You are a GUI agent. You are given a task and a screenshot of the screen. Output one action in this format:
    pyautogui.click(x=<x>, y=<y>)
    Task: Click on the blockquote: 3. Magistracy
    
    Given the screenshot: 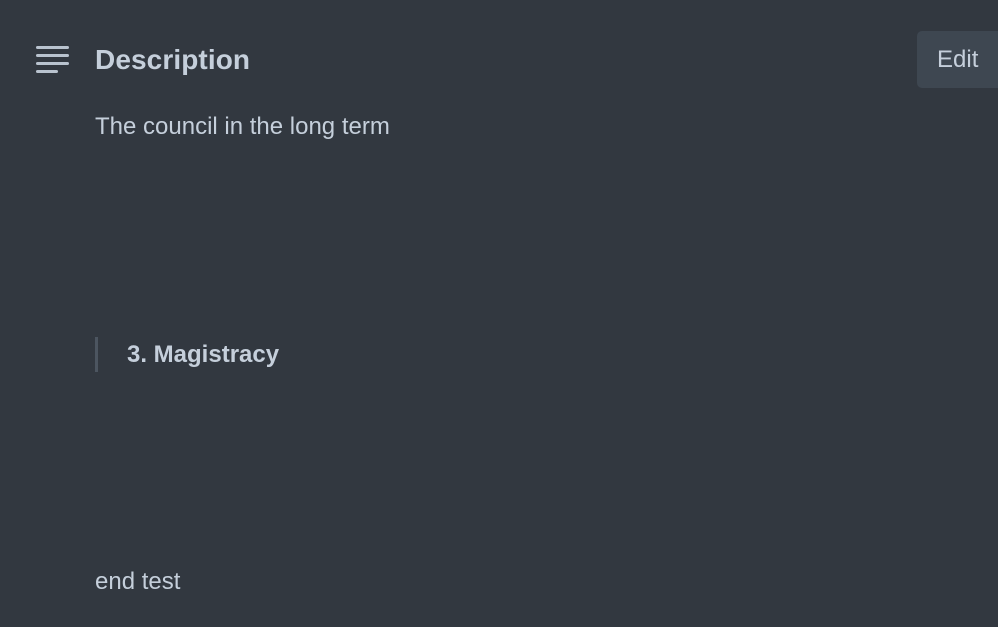 What is the action you would take?
    pyautogui.click(x=187, y=354)
    